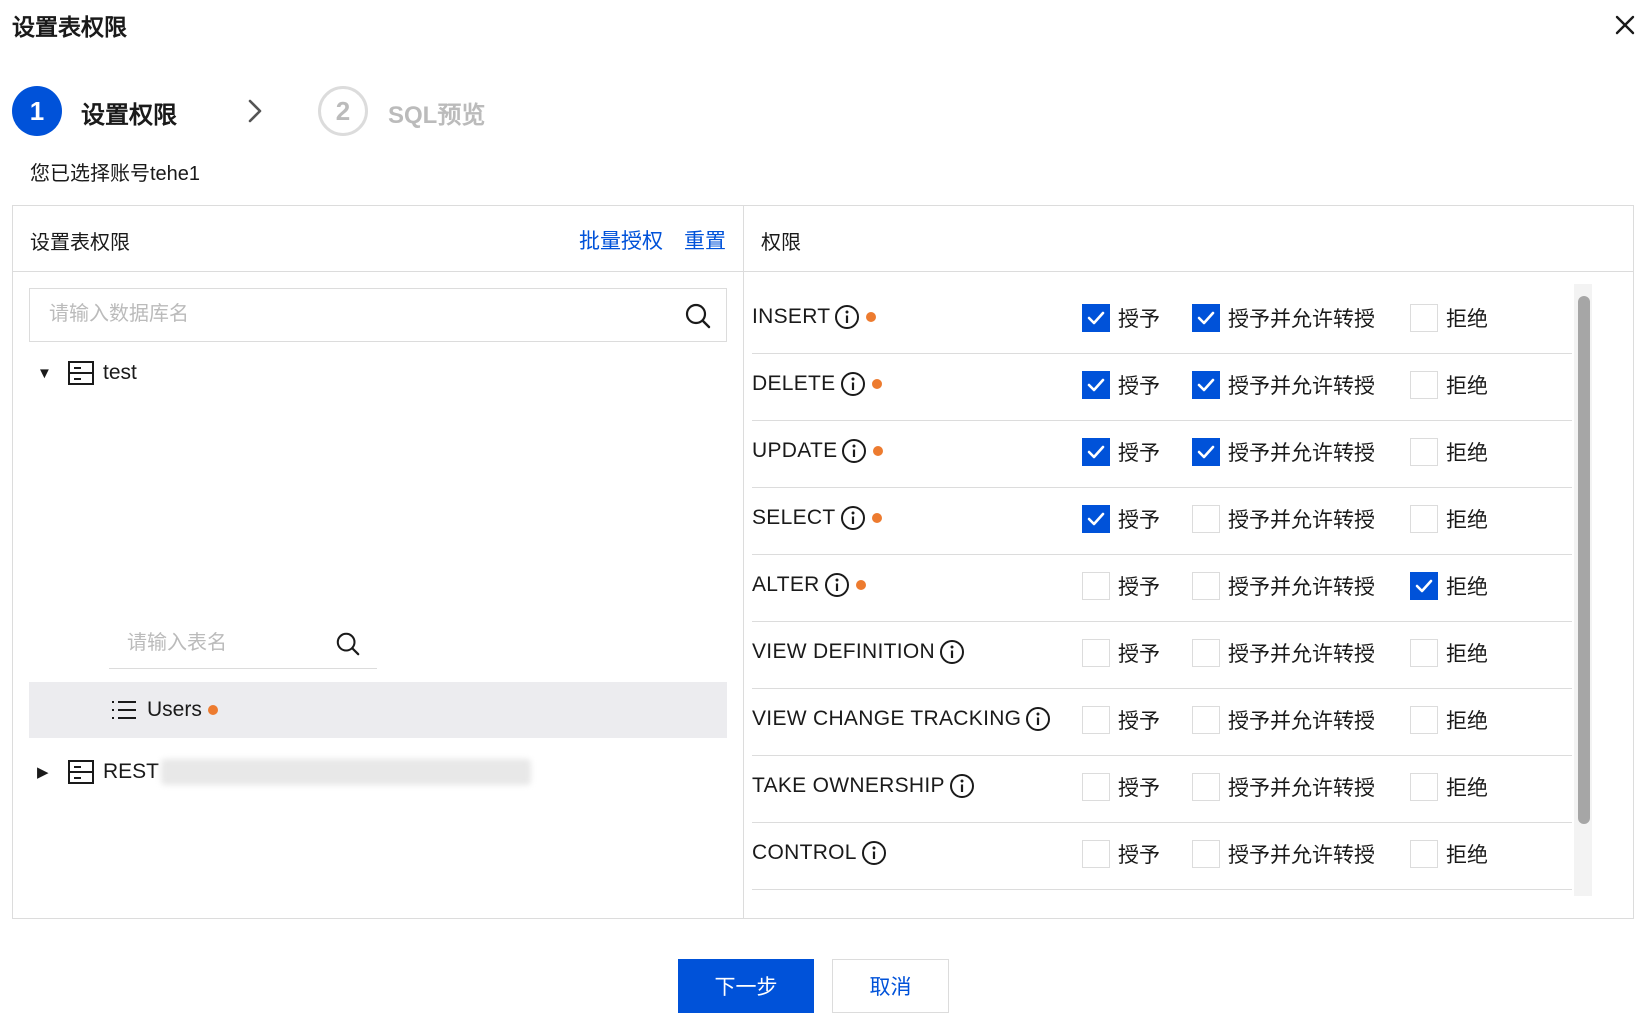 Image resolution: width=1646 pixels, height=1032 pixels. I want to click on database-search-input, so click(330, 314).